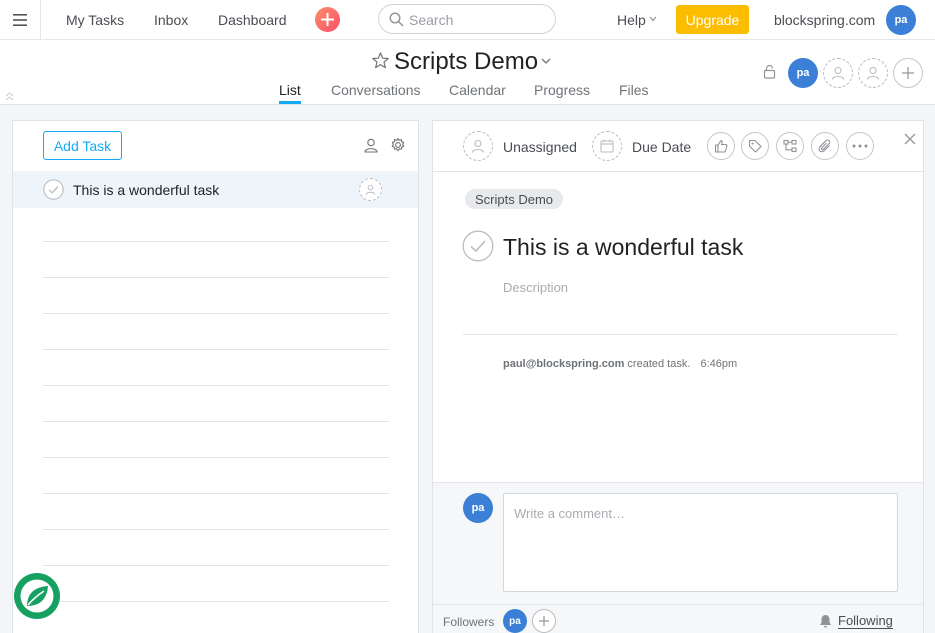  Describe the element at coordinates (678, 604) in the screenshot. I see `followers-divider` at that location.